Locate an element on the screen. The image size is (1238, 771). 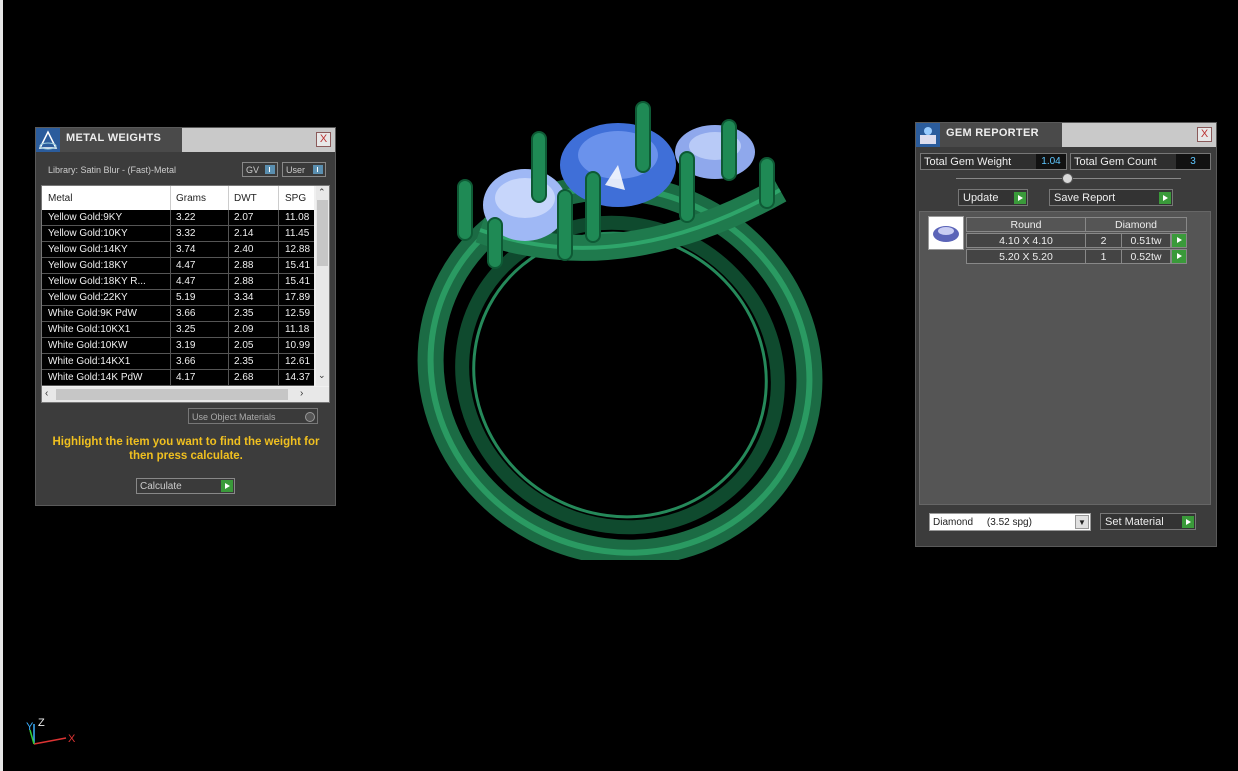
scroll-down-icon: ⌄ is located at coordinates (322, 375).